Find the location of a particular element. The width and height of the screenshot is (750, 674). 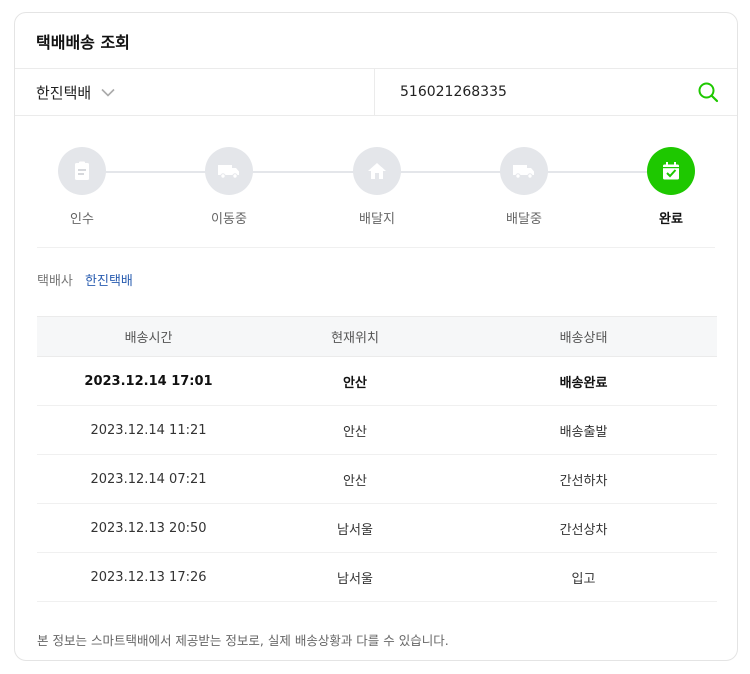

chevron-down-icon is located at coordinates (108, 92).